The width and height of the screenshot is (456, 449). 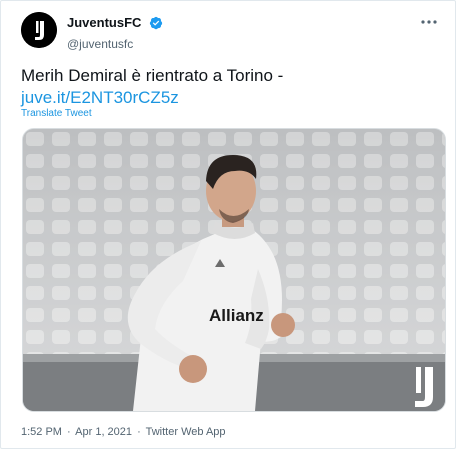 What do you see at coordinates (186, 432) in the screenshot?
I see `tweet-source: Twitter Web App` at bounding box center [186, 432].